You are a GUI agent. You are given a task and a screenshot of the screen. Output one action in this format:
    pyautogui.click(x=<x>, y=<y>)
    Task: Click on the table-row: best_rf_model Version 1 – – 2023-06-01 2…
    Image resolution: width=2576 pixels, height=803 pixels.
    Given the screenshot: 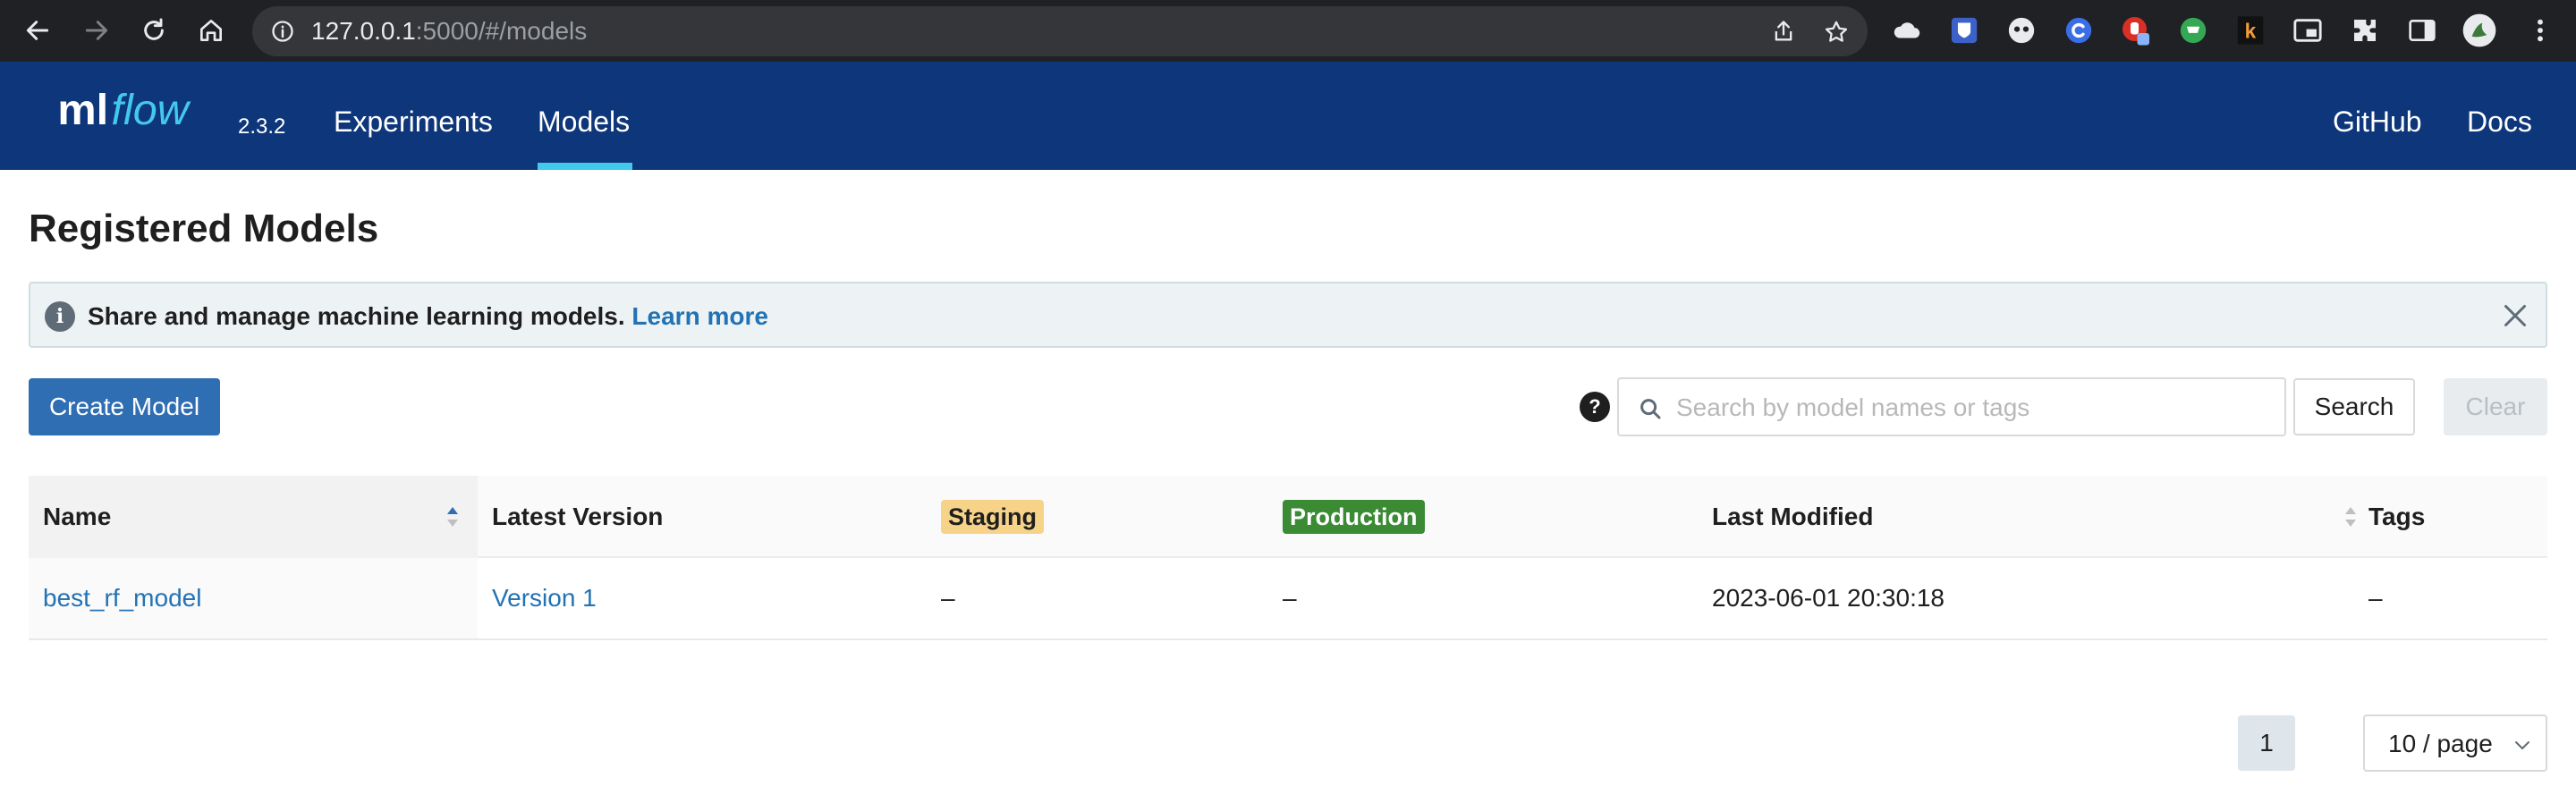 What is the action you would take?
    pyautogui.click(x=1288, y=599)
    